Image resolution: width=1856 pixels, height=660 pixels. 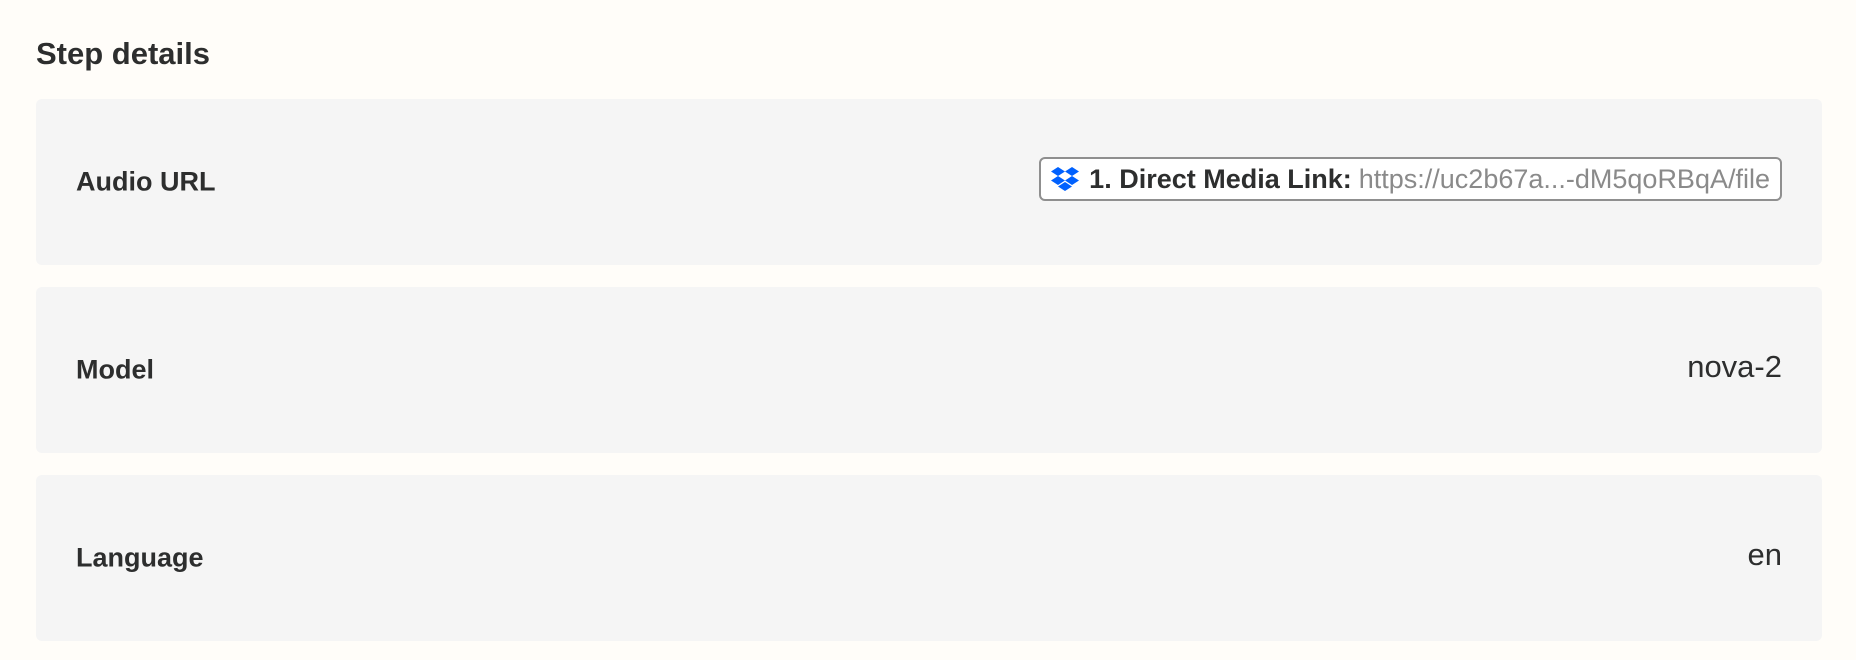 I want to click on field-label: Model, so click(x=115, y=369).